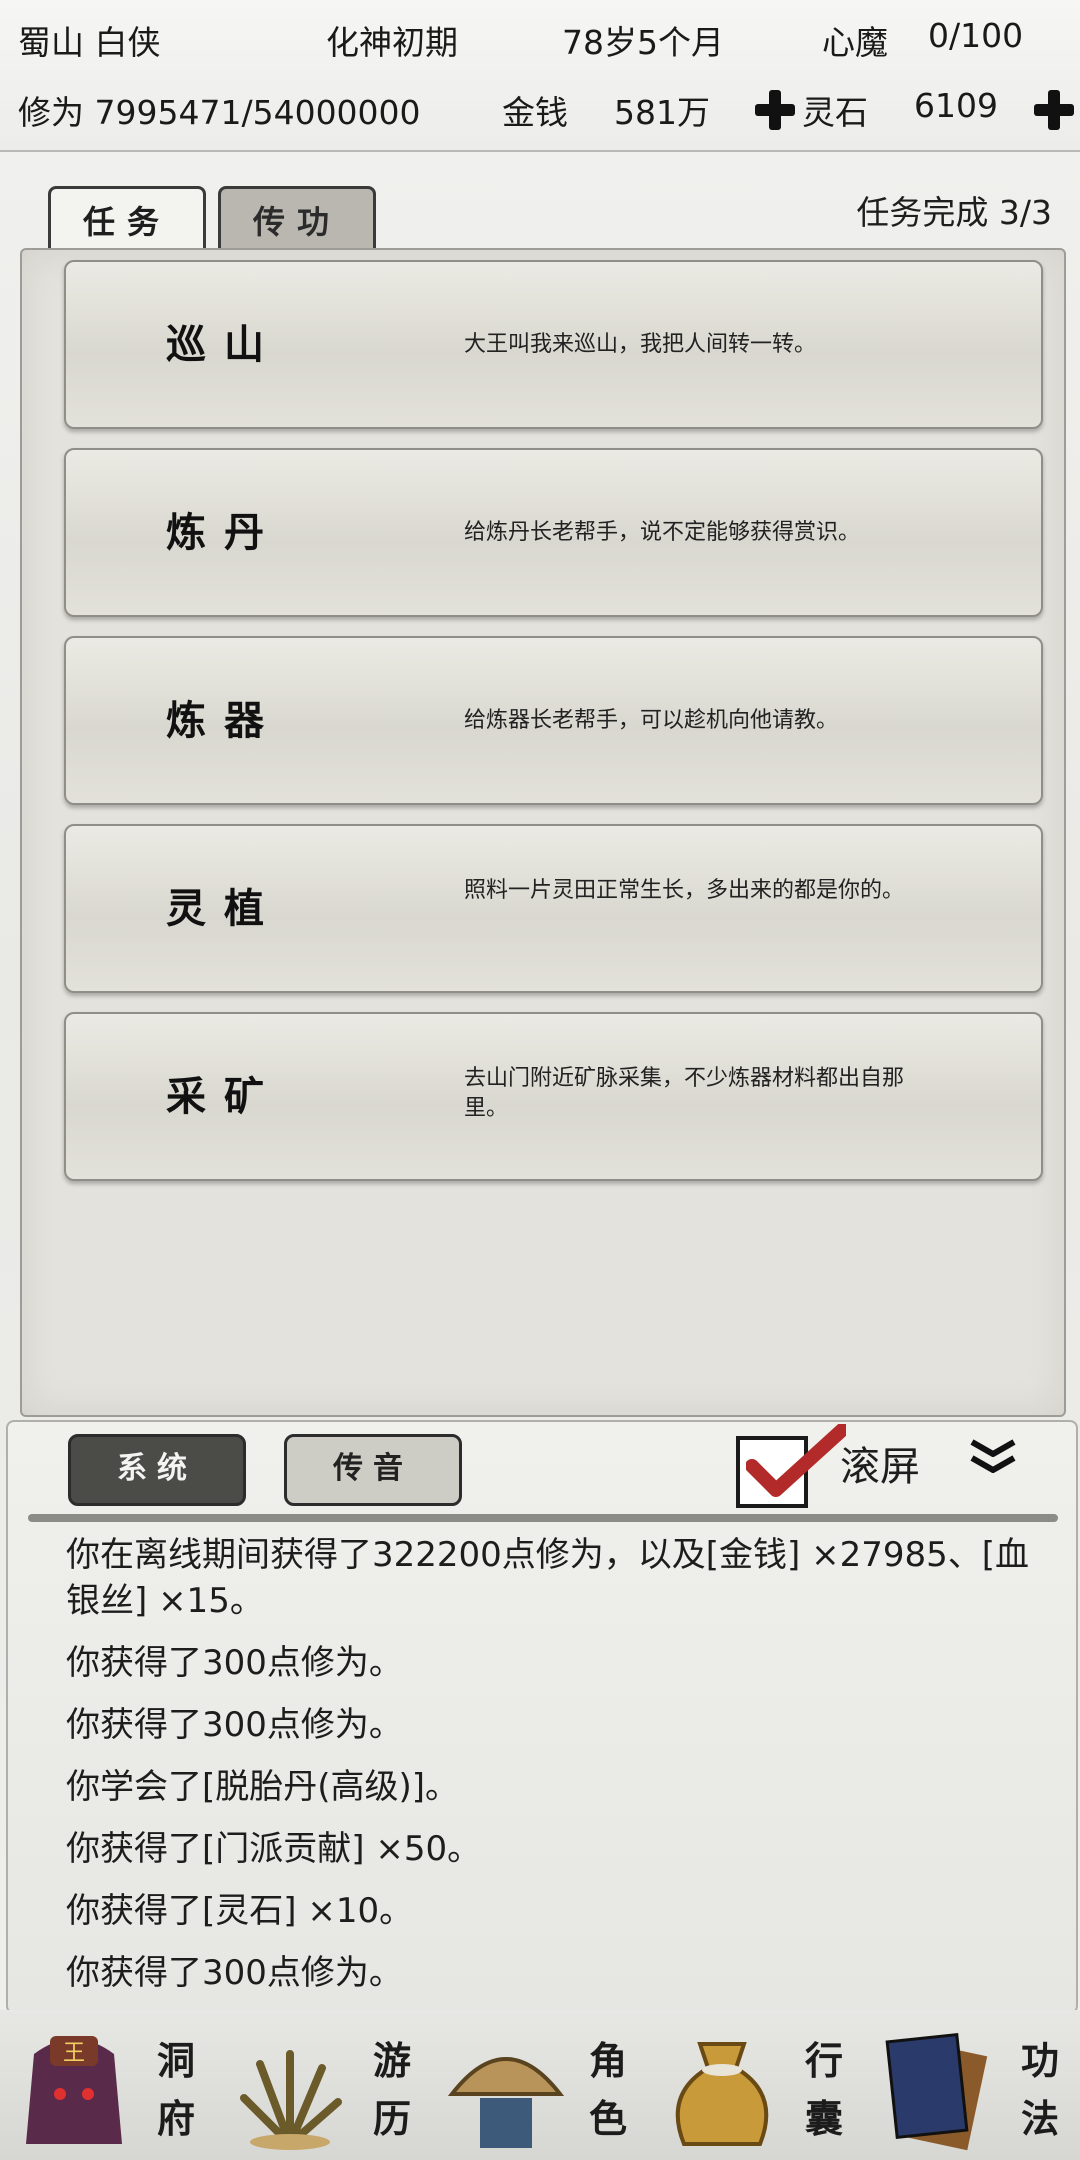  What do you see at coordinates (553, 908) in the screenshot?
I see `task-card-spirit-plants: 灵植 照料一片灵田正常生长，多出来的都是你的。` at bounding box center [553, 908].